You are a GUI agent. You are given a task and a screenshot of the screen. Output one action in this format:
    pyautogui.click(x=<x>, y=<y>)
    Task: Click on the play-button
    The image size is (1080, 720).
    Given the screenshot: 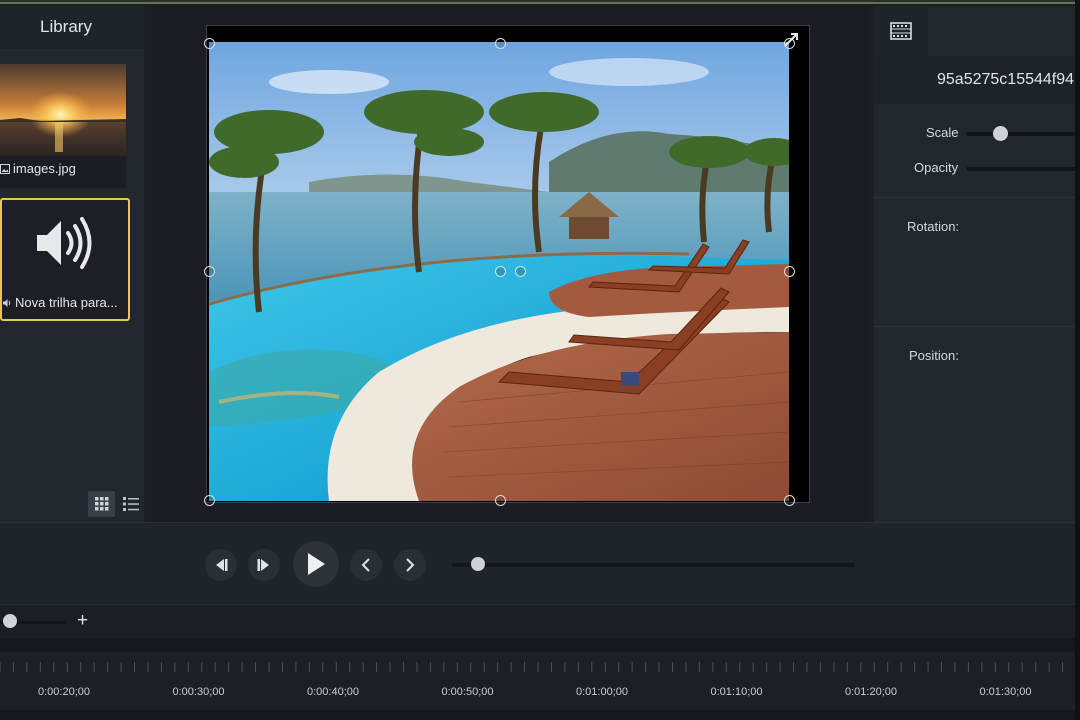 What is the action you would take?
    pyautogui.click(x=316, y=564)
    